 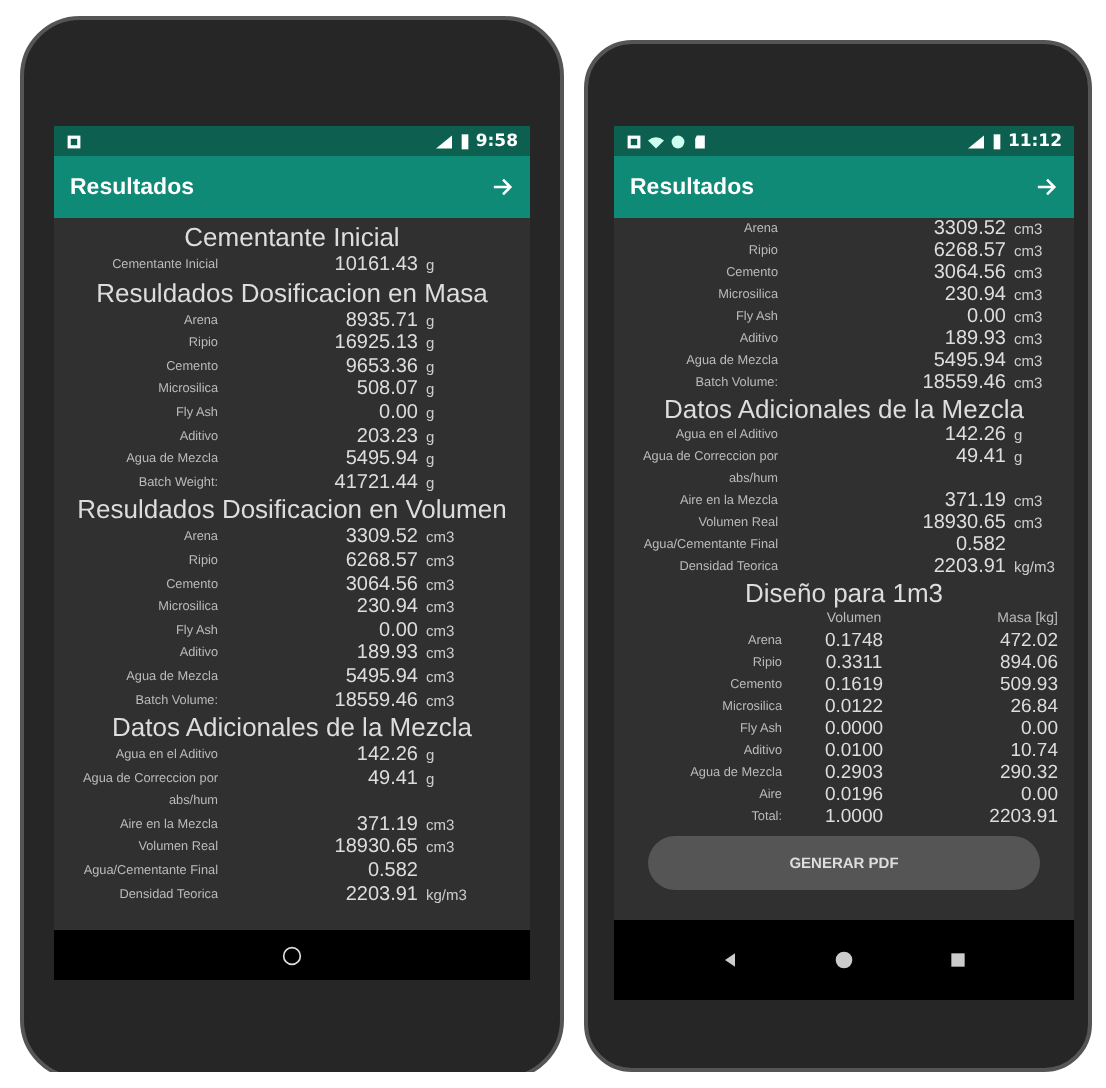 I want to click on row-value: 16925.13, so click(x=375, y=344).